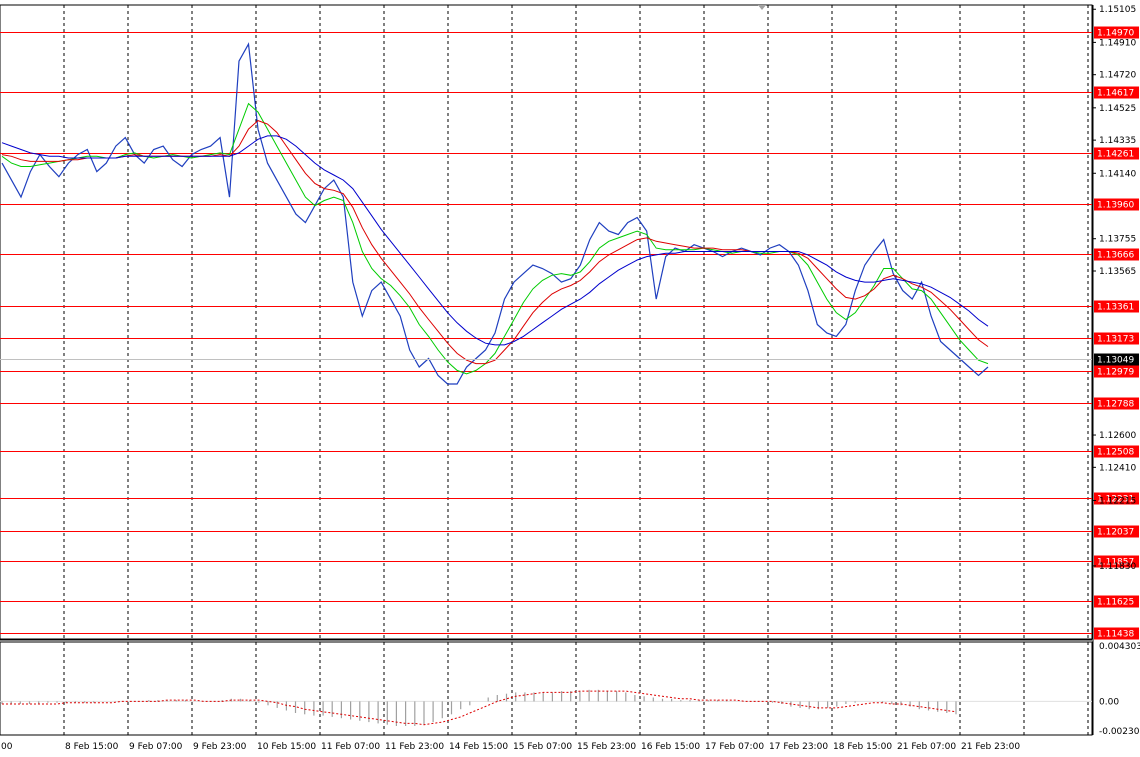  Describe the element at coordinates (990, 747) in the screenshot. I see `time-tick-label: 21 Feb 23:00` at that location.